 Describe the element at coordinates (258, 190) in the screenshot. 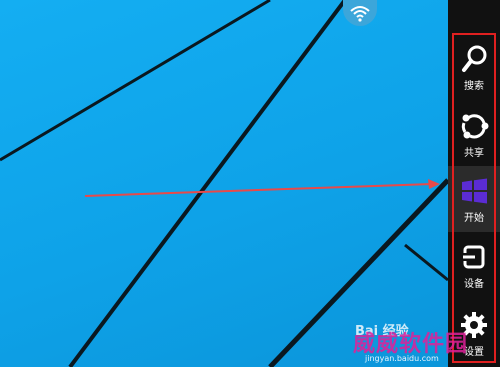

I see `annotation-arrow` at that location.